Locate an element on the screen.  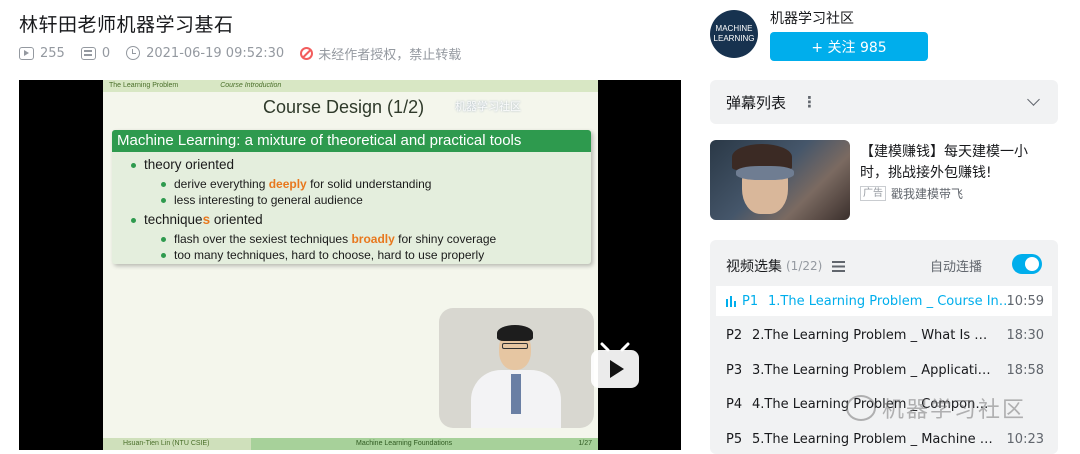
video-meta: 255 0 2021-06-19 09:52:30 未经作者授权，禁止转载 is located at coordinates (248, 53).